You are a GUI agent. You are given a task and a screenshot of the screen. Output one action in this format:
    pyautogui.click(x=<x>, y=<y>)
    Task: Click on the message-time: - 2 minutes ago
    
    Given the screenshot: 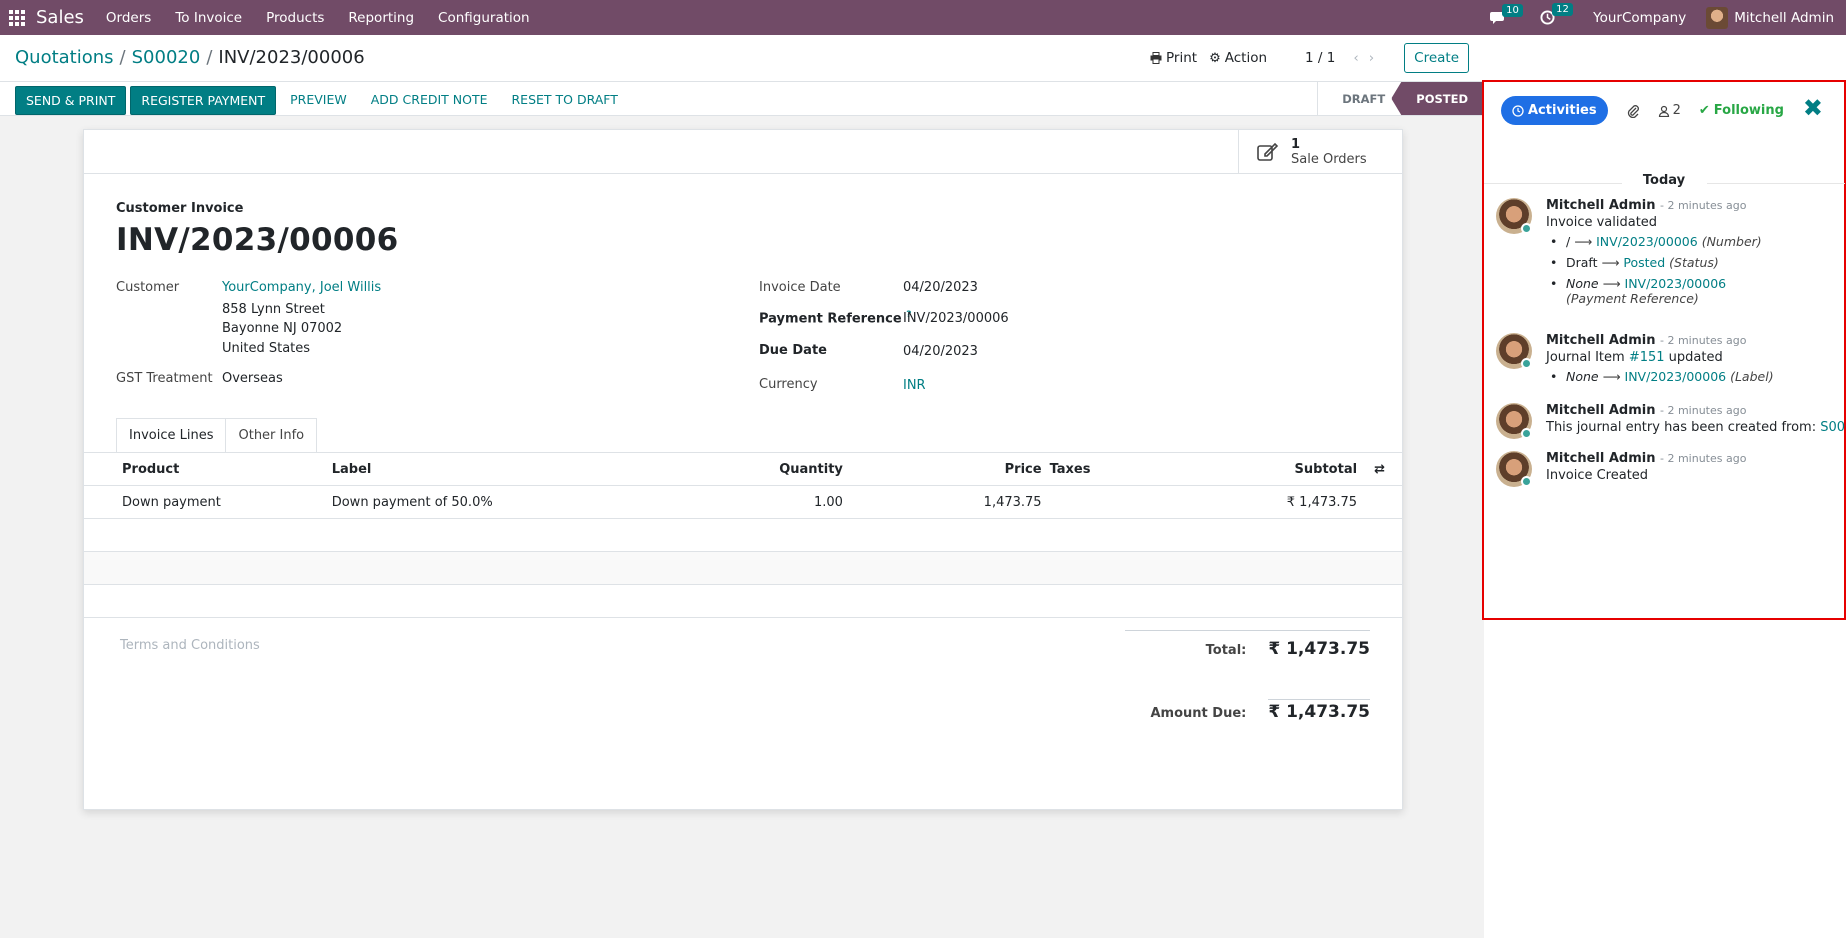 What is the action you would take?
    pyautogui.click(x=1703, y=410)
    